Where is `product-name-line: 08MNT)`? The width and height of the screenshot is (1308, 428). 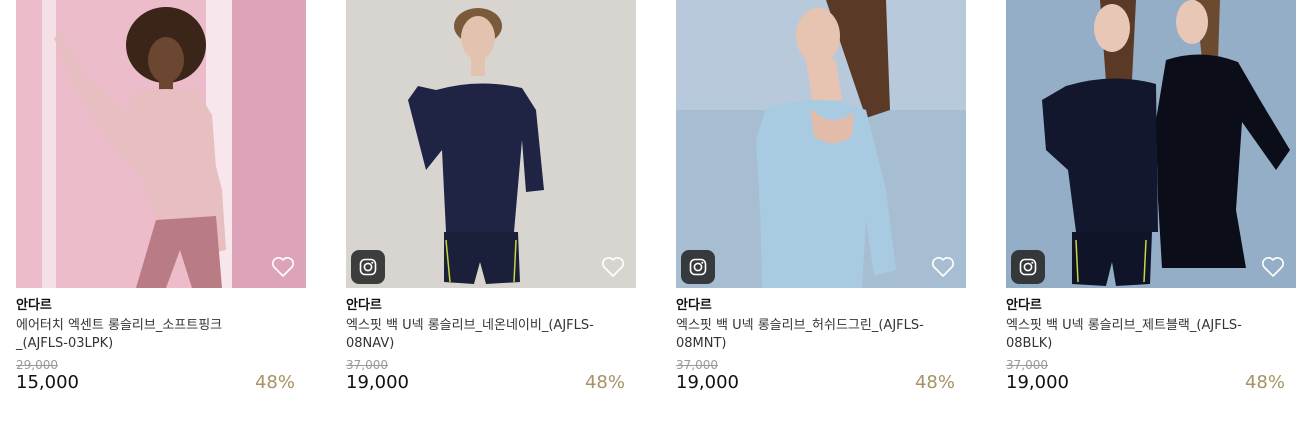 product-name-line: 08MNT) is located at coordinates (701, 343).